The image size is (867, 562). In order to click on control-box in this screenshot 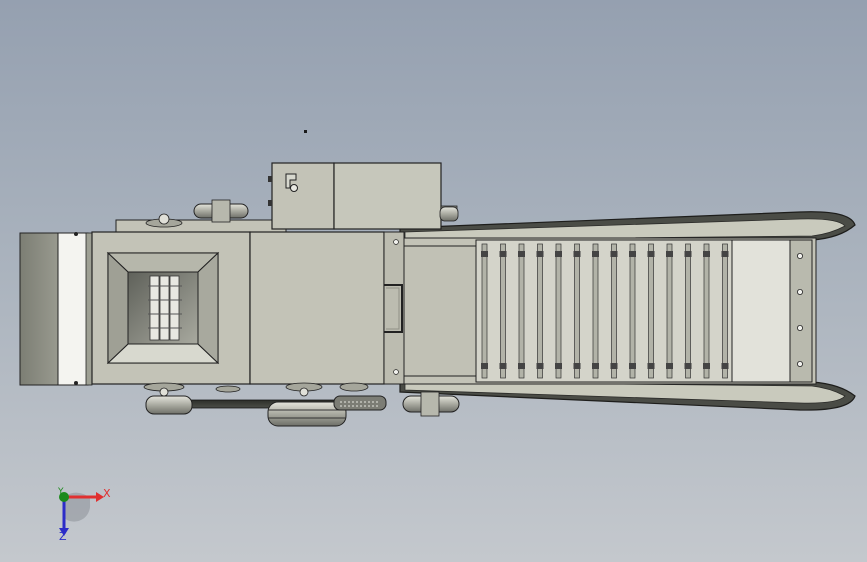, I will do `click(303, 196)`.